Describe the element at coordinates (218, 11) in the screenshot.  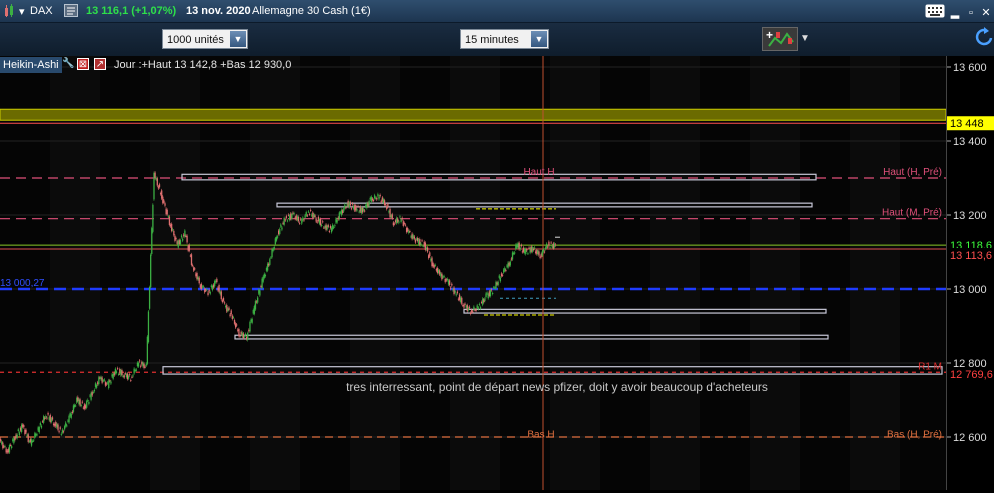
I see `quote-date: 13 nov. 2020` at that location.